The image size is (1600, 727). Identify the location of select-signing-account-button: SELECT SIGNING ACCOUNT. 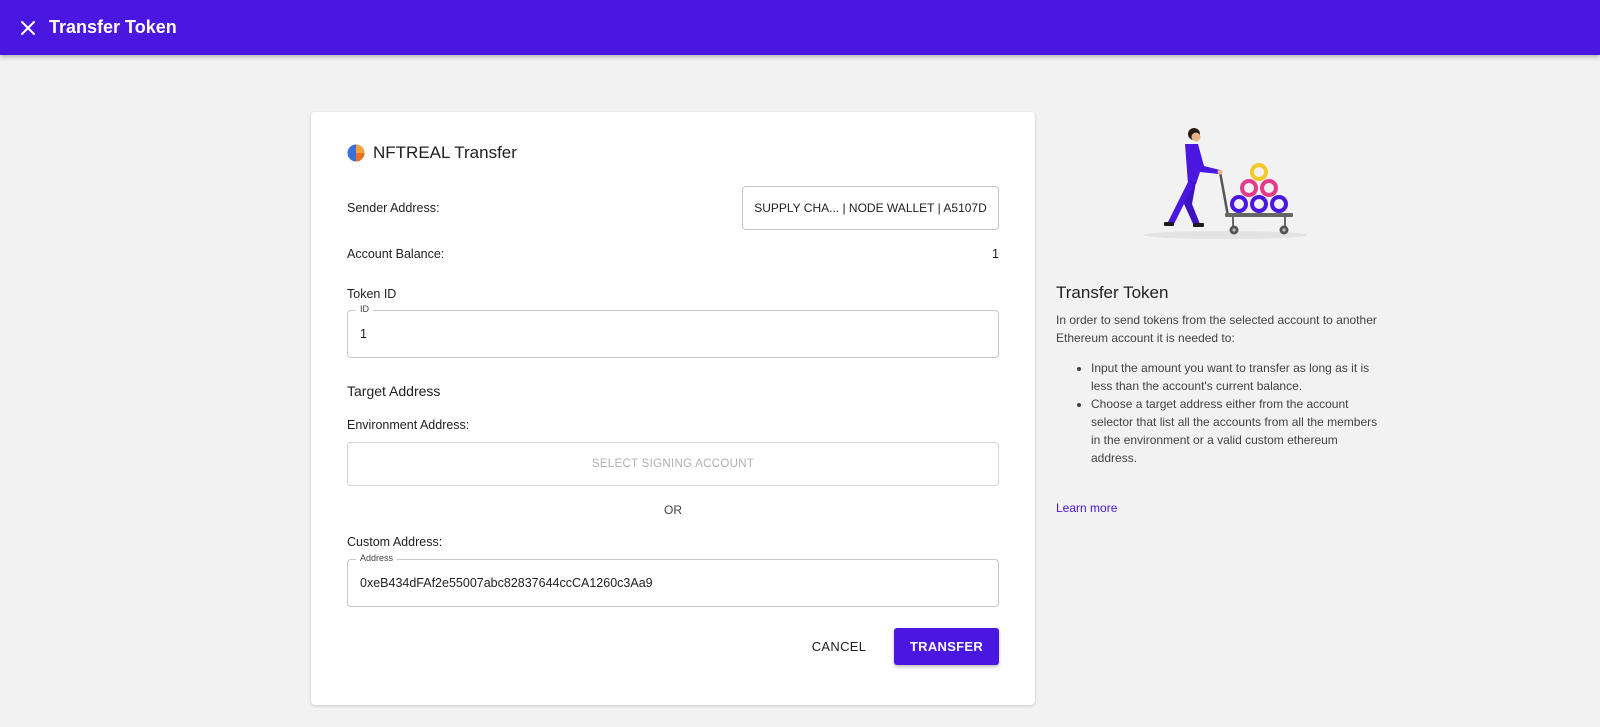
(673, 464).